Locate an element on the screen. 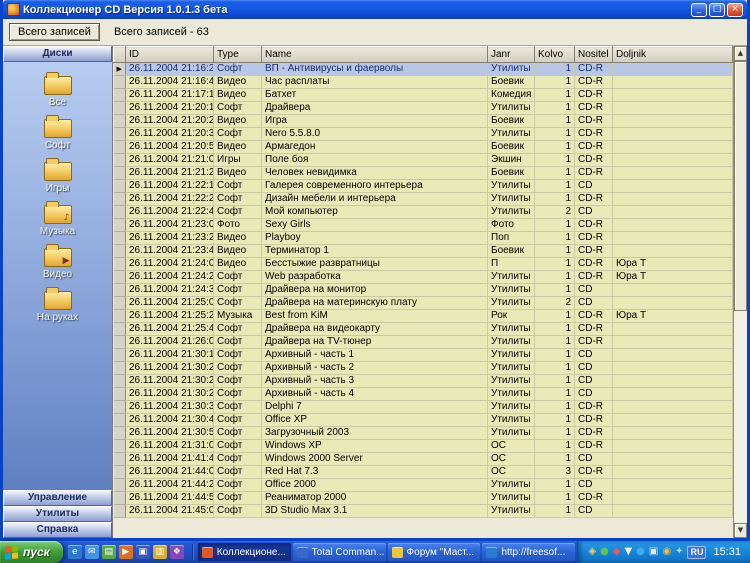 This screenshot has height=563, width=750. cell-doljnik: Юра Т is located at coordinates (672, 316).